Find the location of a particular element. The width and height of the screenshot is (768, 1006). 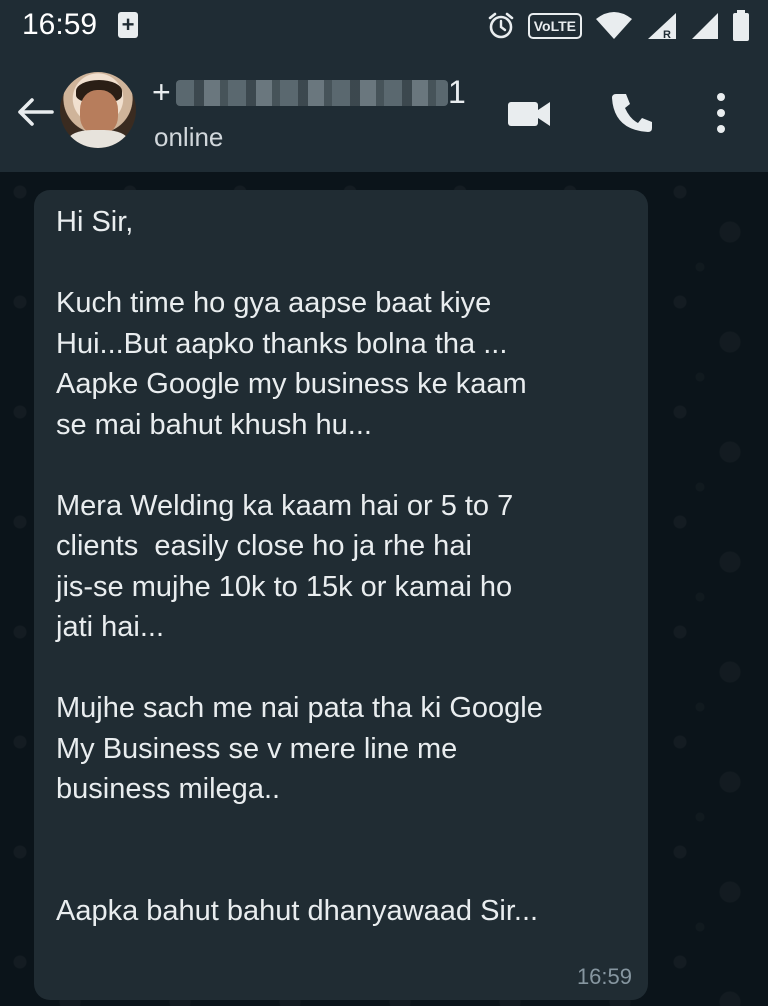

status-bar: 16:59 + VoLTE R is located at coordinates (384, 26).